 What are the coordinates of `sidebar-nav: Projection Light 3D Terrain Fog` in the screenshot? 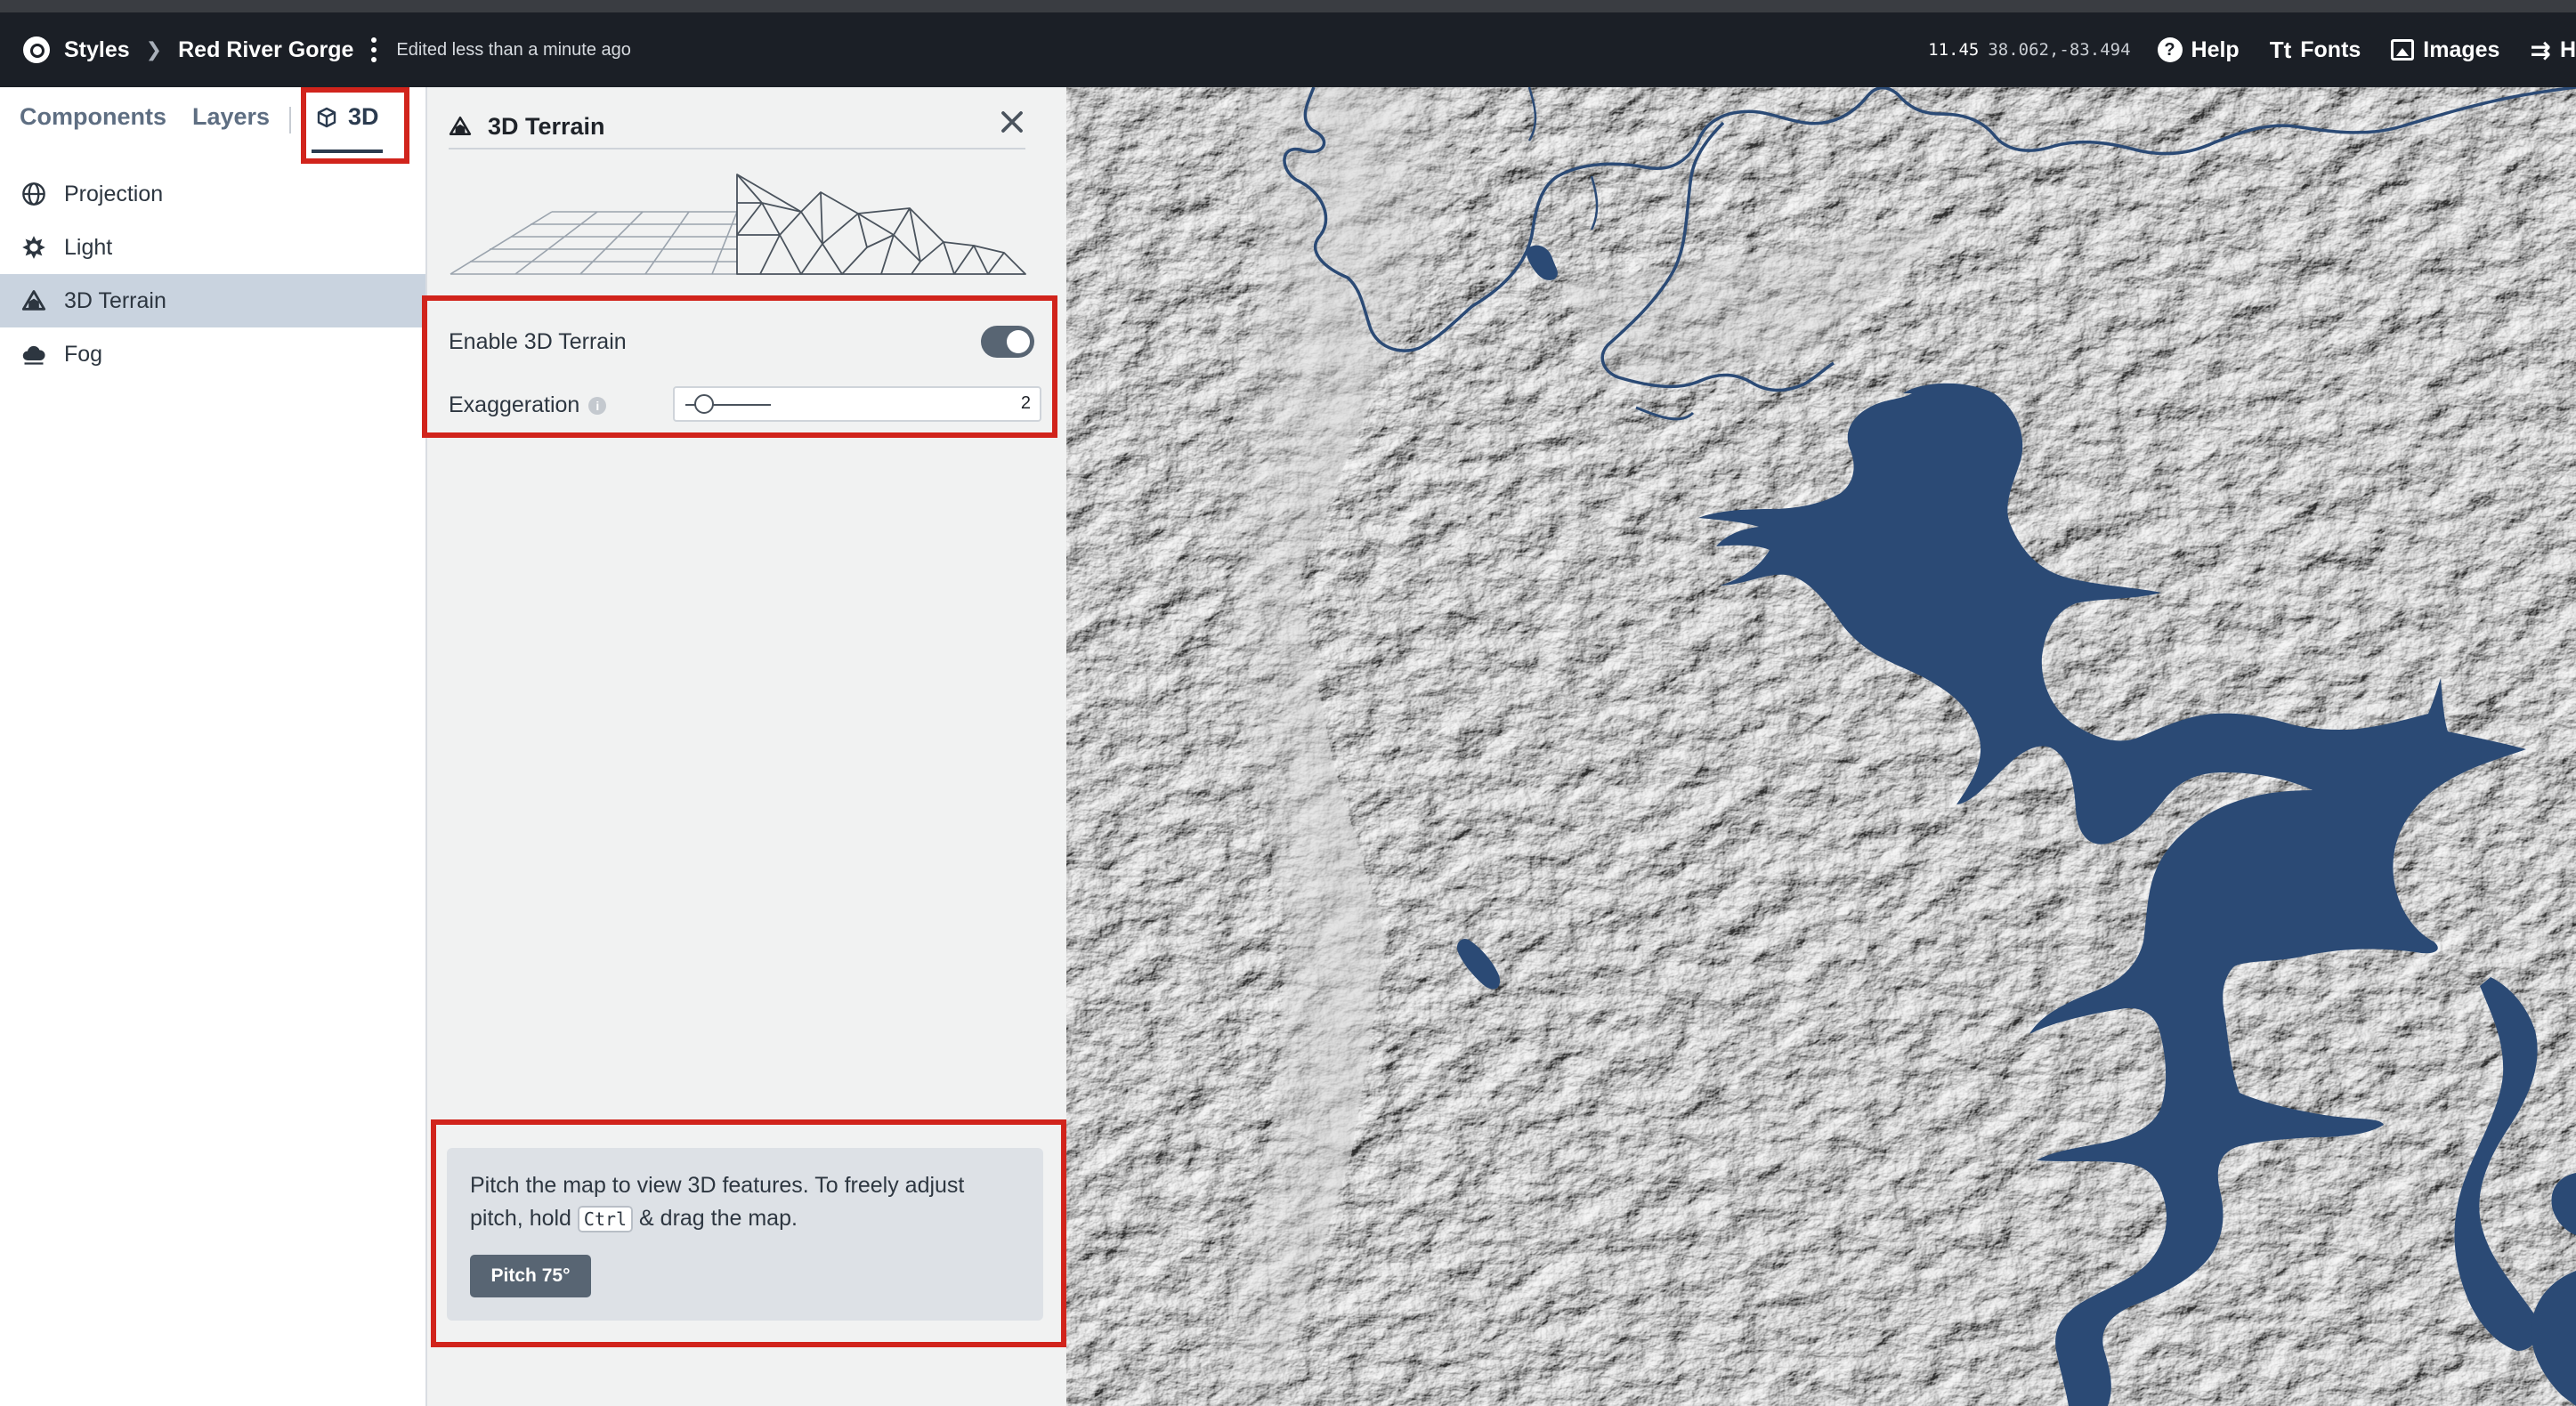 It's located at (213, 274).